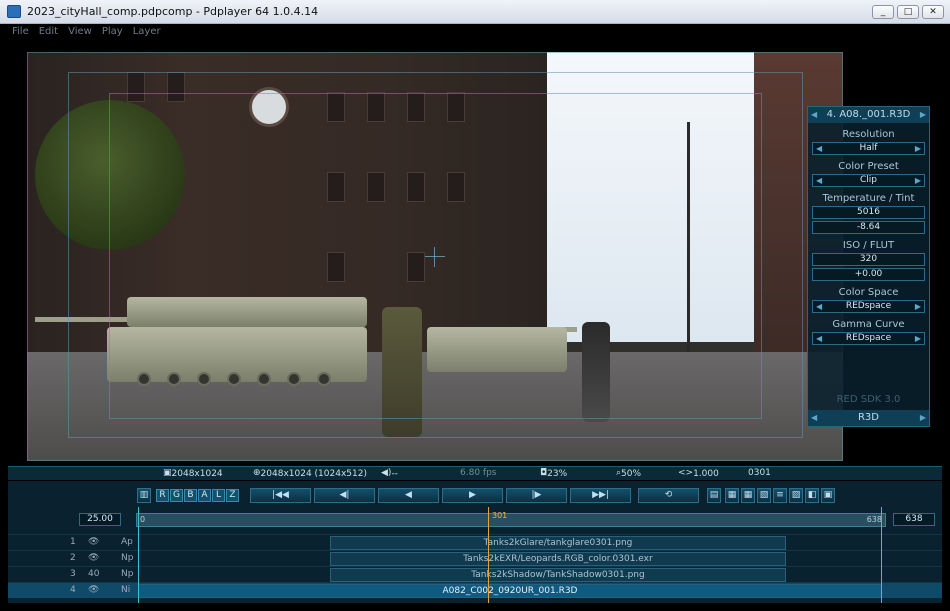 The image size is (950, 611). I want to click on overlay-icon: ▨, so click(796, 495).